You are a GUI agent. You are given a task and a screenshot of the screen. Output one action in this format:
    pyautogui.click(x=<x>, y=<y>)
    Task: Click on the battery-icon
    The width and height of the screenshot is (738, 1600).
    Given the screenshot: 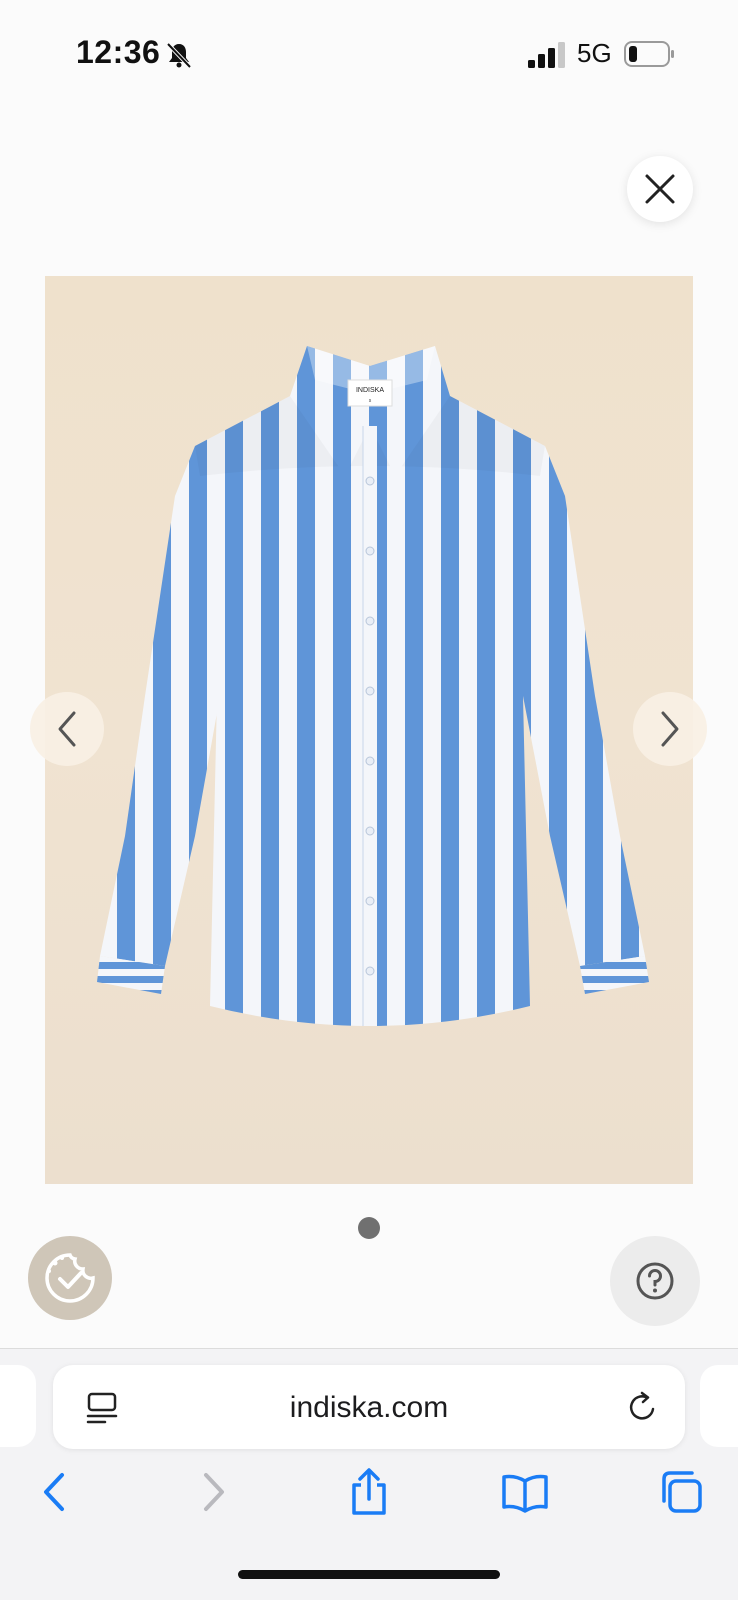 What is the action you would take?
    pyautogui.click(x=649, y=54)
    